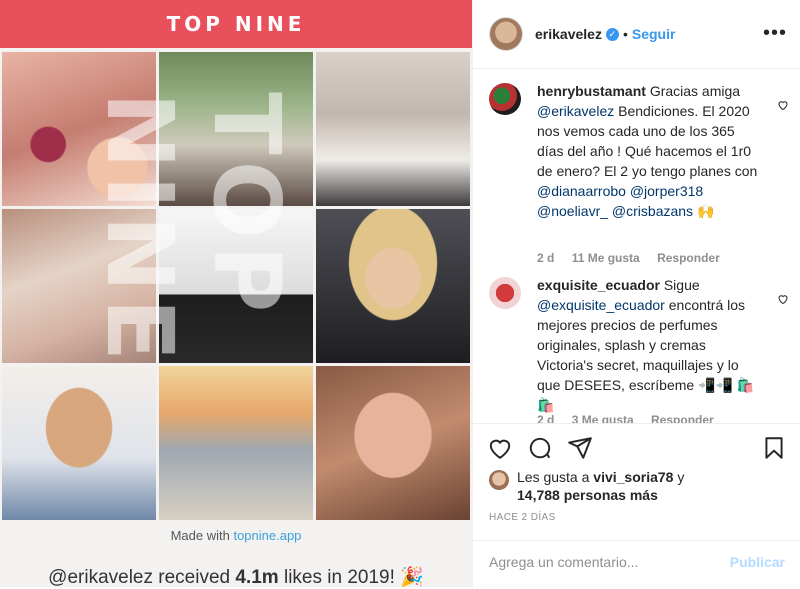 The height and width of the screenshot is (589, 800). Describe the element at coordinates (612, 34) in the screenshot. I see `verified-badge-icon: ✓` at that location.